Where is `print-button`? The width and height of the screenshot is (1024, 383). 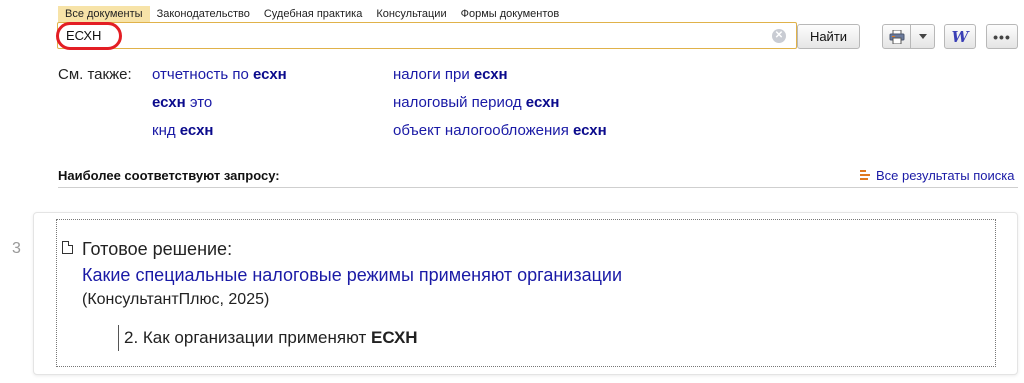 print-button is located at coordinates (896, 36).